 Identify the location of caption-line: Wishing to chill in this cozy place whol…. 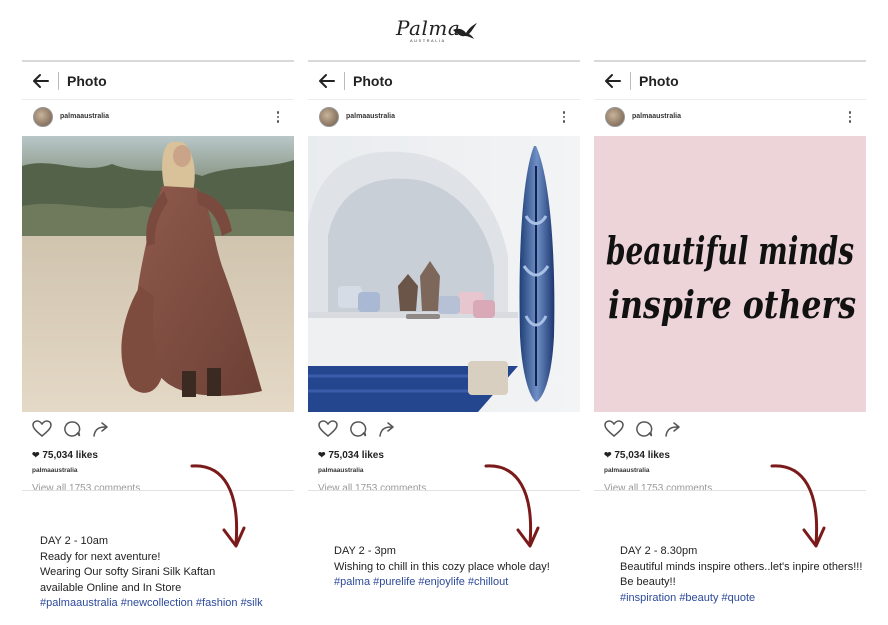
(442, 566).